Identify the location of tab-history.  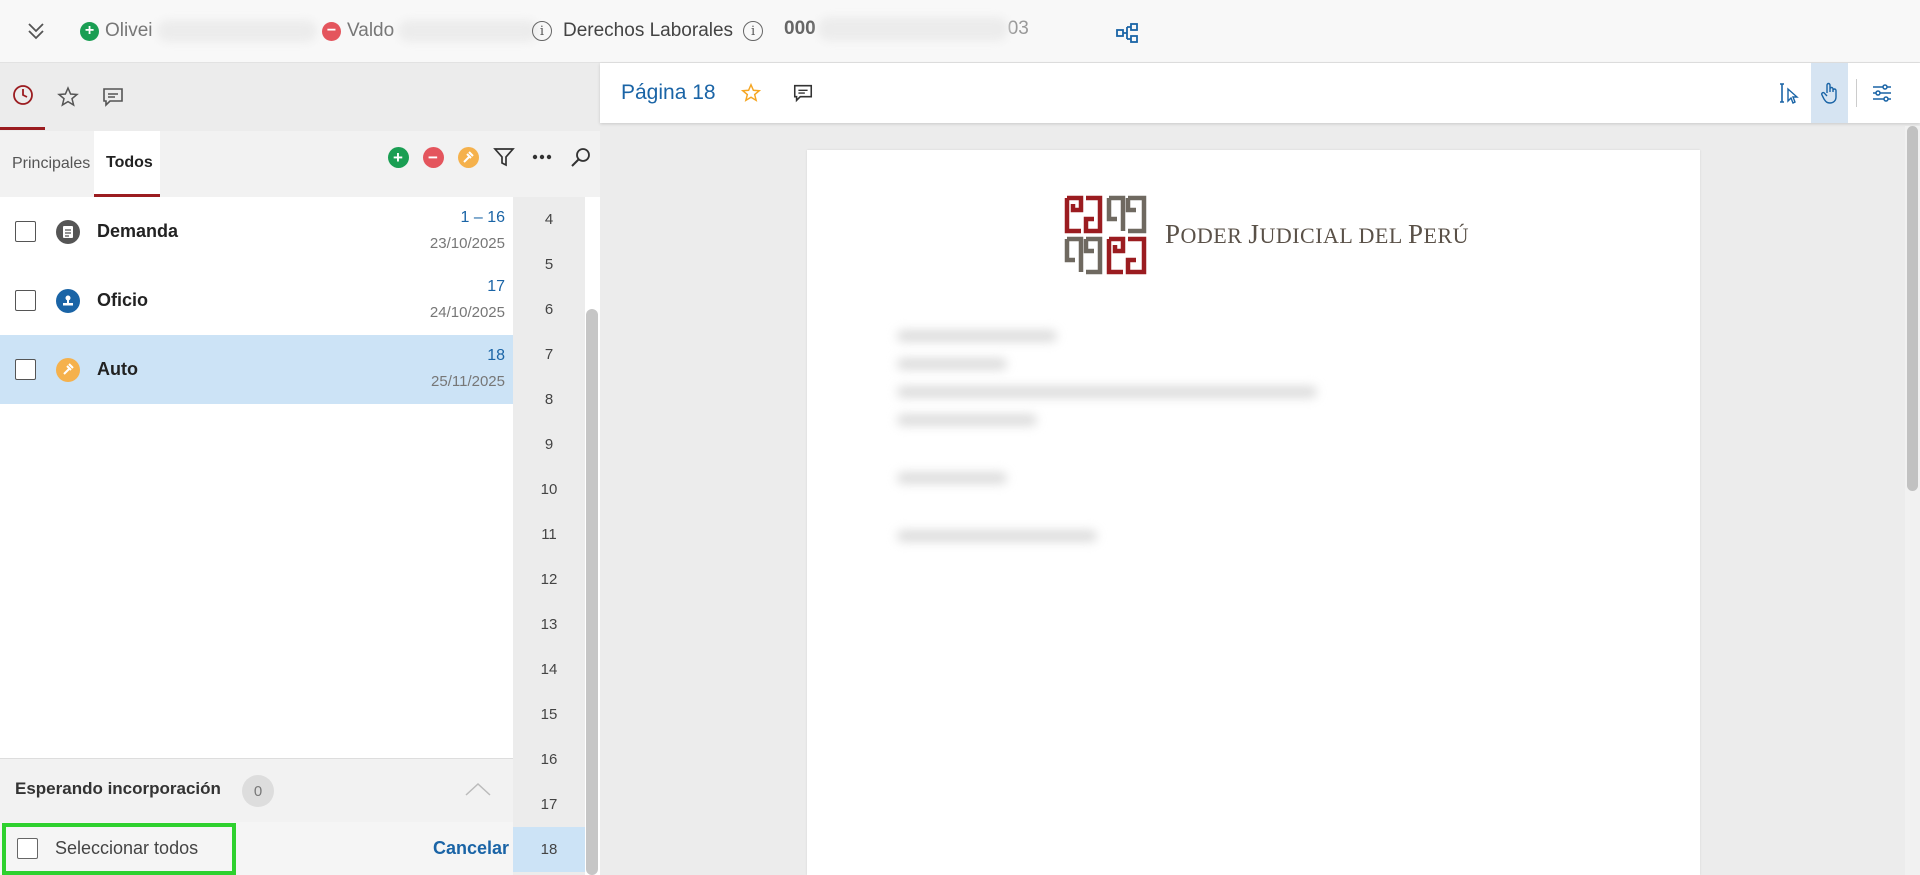
(22, 96).